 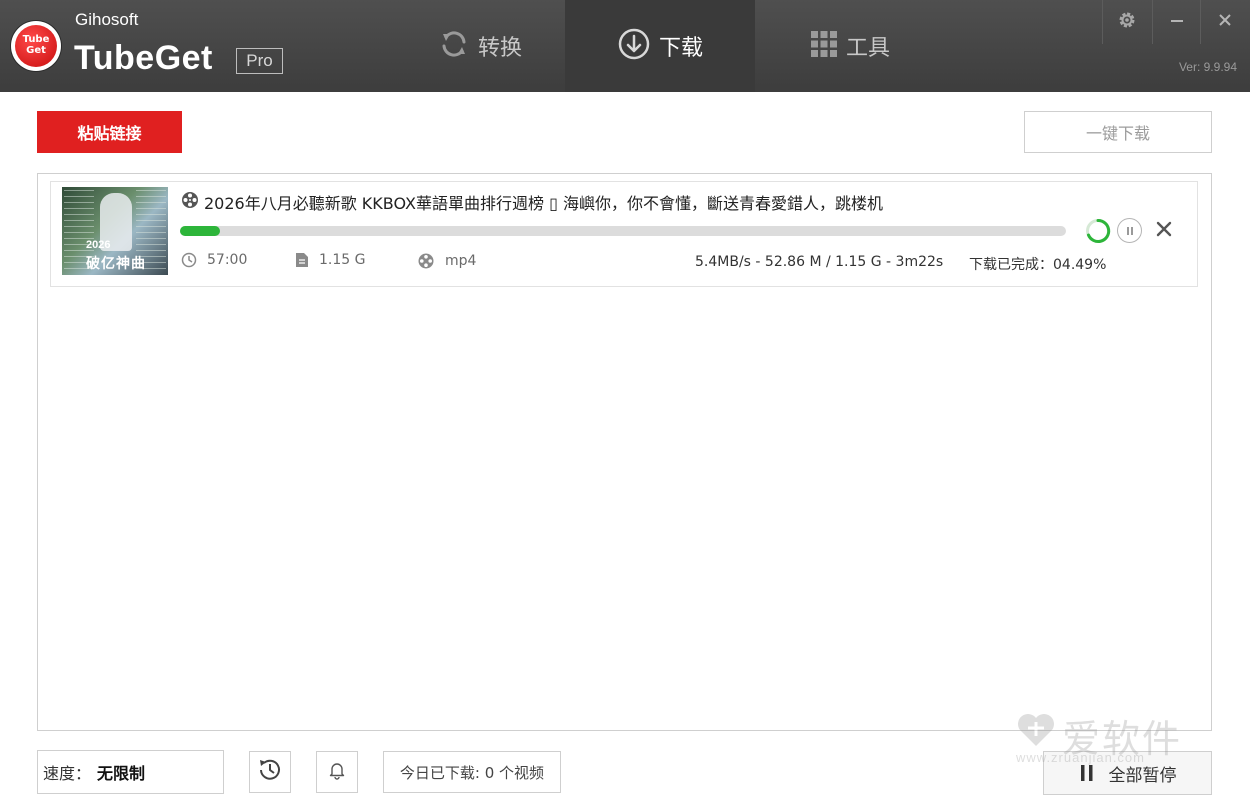 What do you see at coordinates (867, 48) in the screenshot?
I see `tab-tools-label: 工具` at bounding box center [867, 48].